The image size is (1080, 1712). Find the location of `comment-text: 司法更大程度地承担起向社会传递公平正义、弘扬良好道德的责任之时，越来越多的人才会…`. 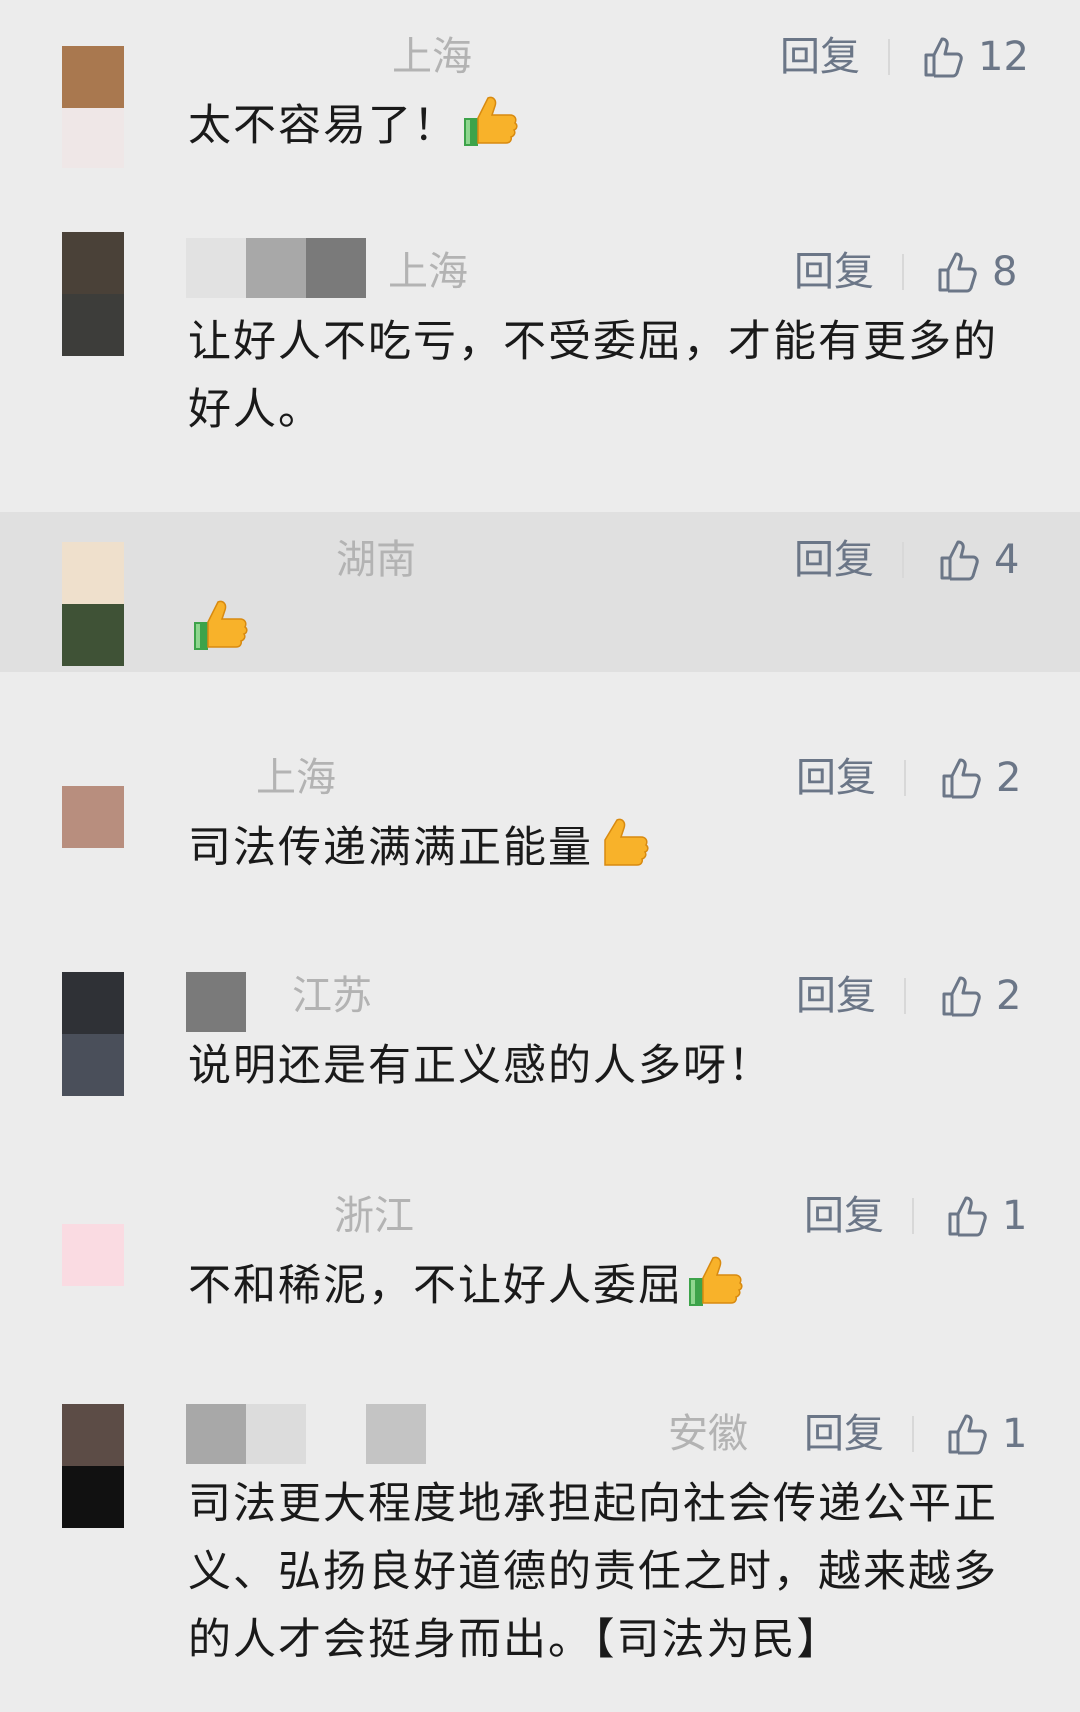

comment-text: 司法更大程度地承担起向社会传递公平正义、弘扬良好道德的责任之时，越来越多的人才会… is located at coordinates (608, 1572).